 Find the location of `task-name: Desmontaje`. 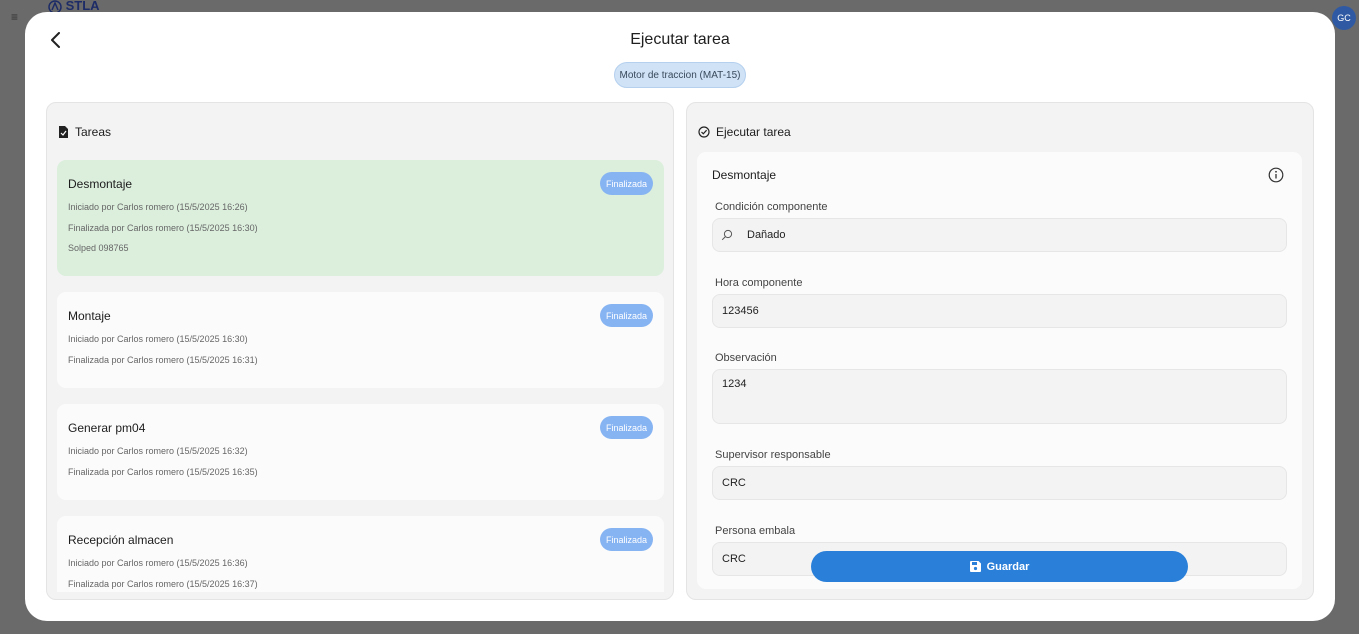

task-name: Desmontaje is located at coordinates (100, 184).